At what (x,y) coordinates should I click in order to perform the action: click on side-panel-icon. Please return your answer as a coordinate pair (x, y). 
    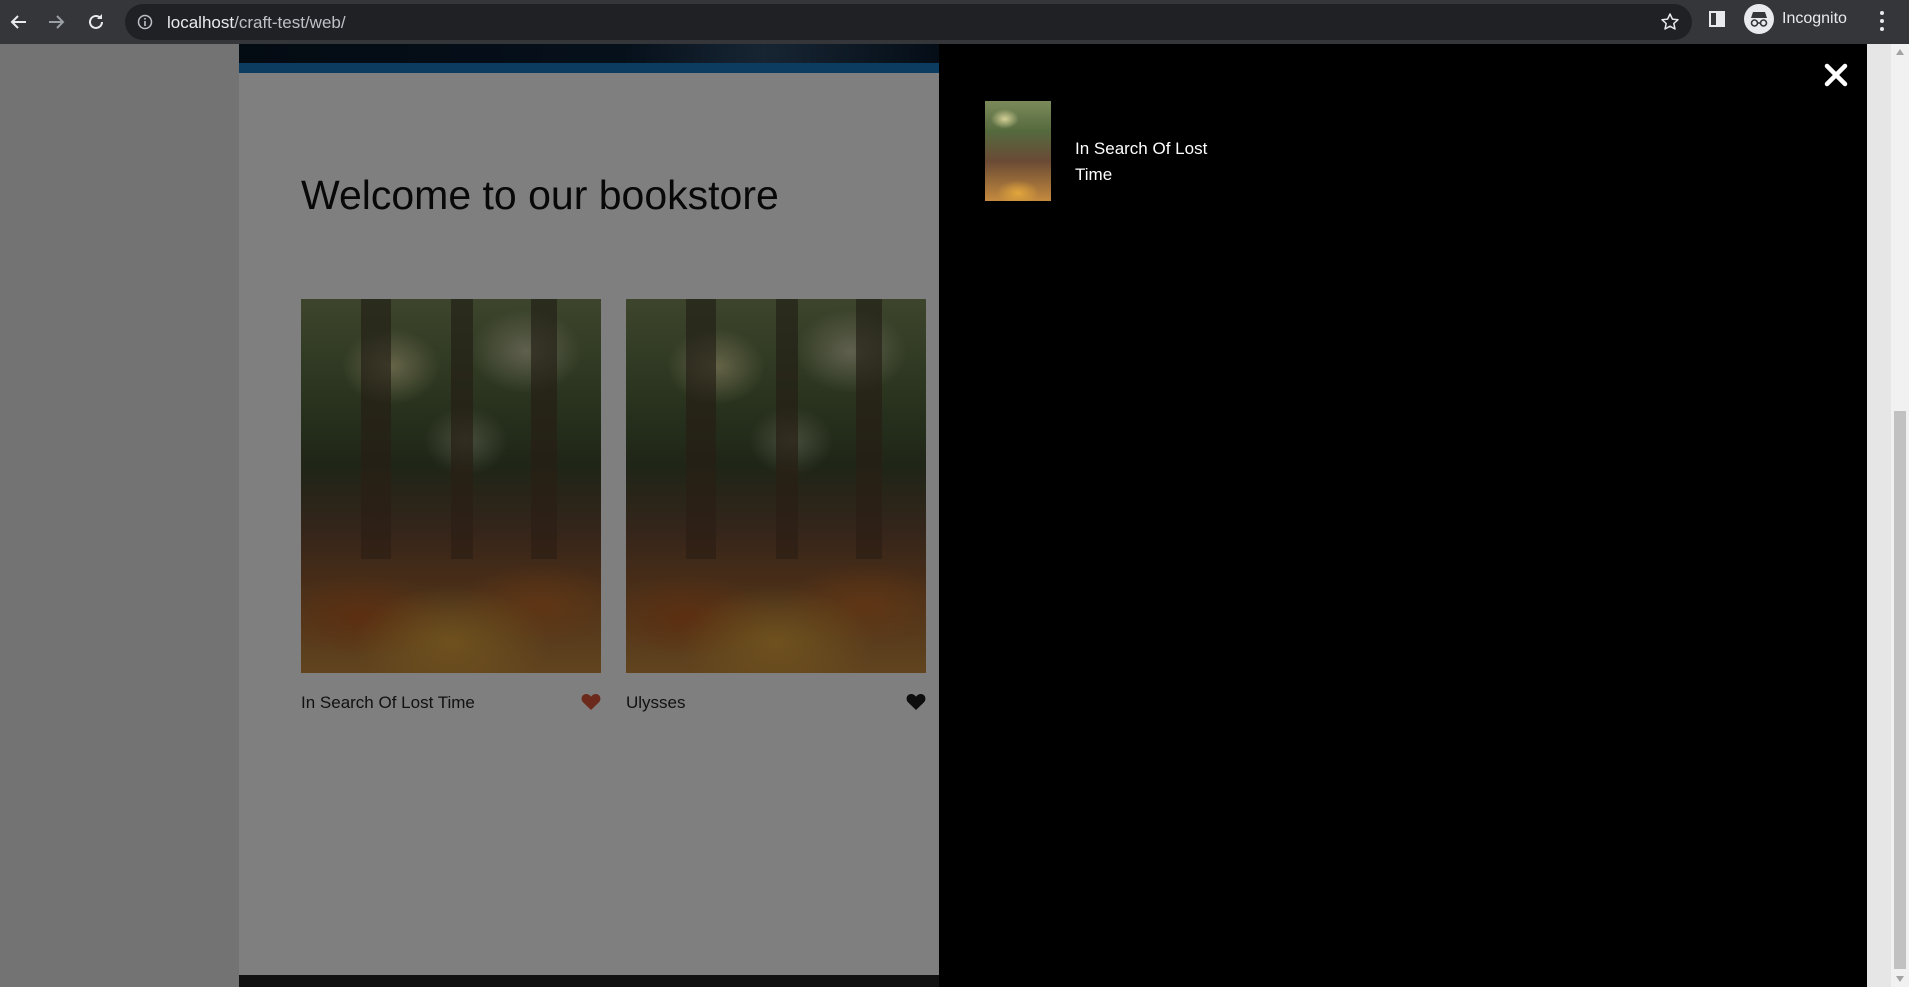
    Looking at the image, I should click on (1717, 19).